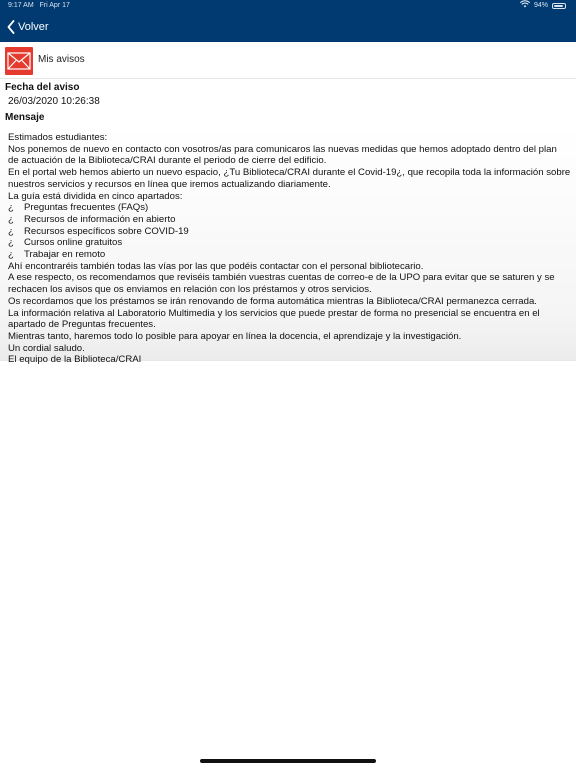  Describe the element at coordinates (33, 27) in the screenshot. I see `back-button-label: Volver` at that location.